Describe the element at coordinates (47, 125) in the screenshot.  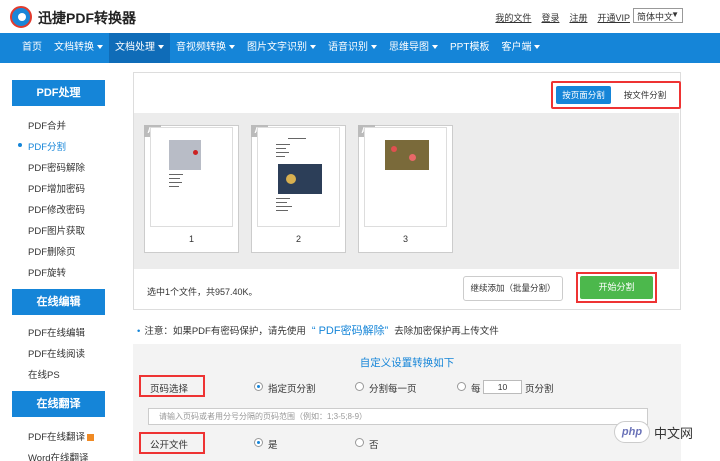
I see `sidebar-item-merge: PDF合并` at that location.